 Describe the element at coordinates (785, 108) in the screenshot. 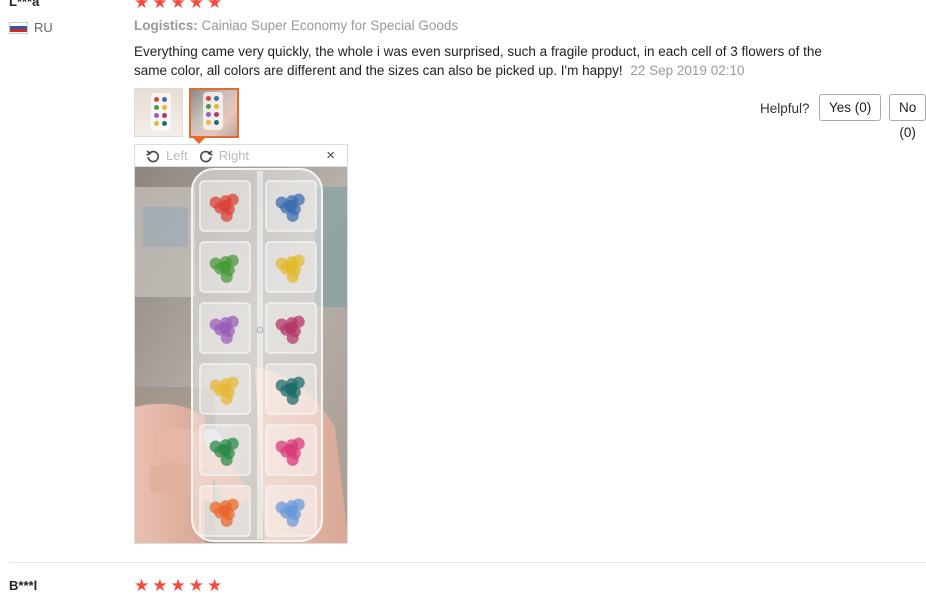

I see `helpful-label: Helpful?` at that location.